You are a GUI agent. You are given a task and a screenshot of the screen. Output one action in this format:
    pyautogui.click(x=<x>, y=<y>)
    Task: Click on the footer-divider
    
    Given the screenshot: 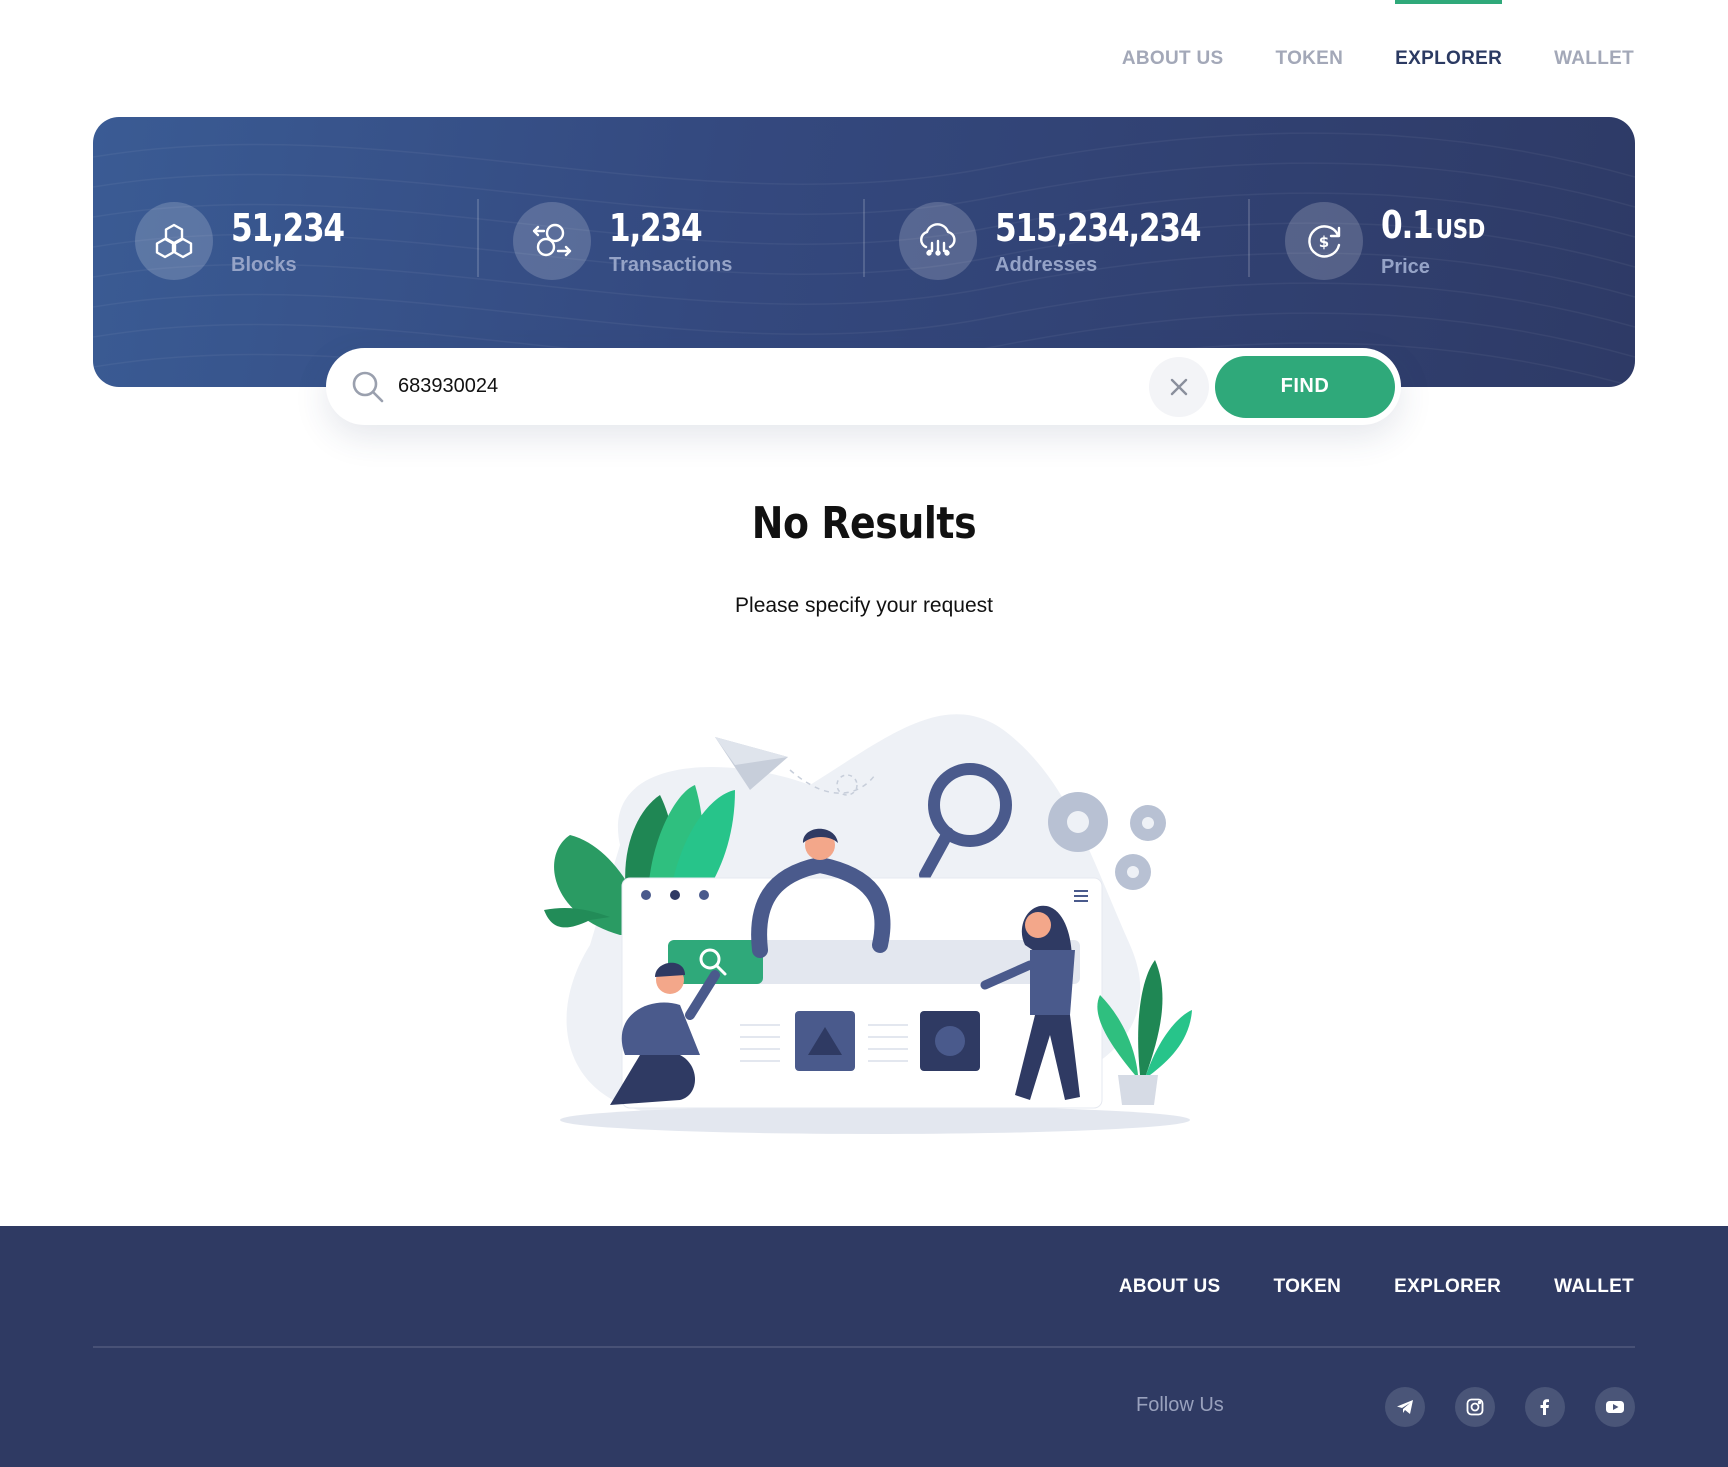 What is the action you would take?
    pyautogui.click(x=864, y=1347)
    